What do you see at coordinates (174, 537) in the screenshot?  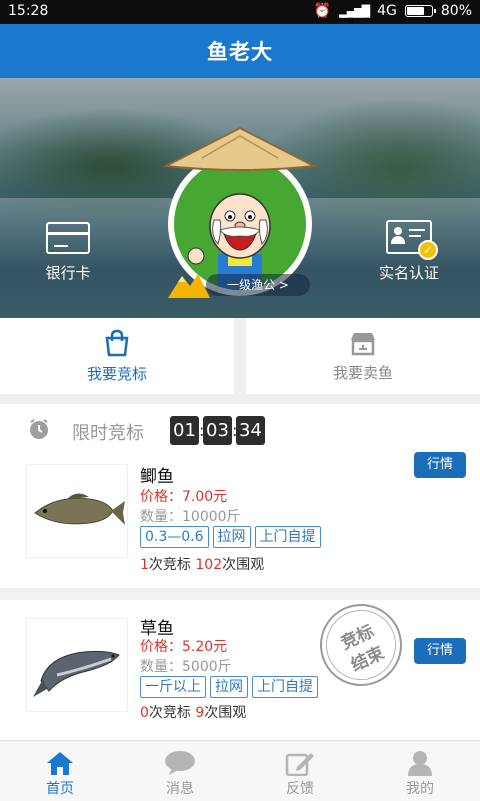 I see `size-tag: 0.3—0.6` at bounding box center [174, 537].